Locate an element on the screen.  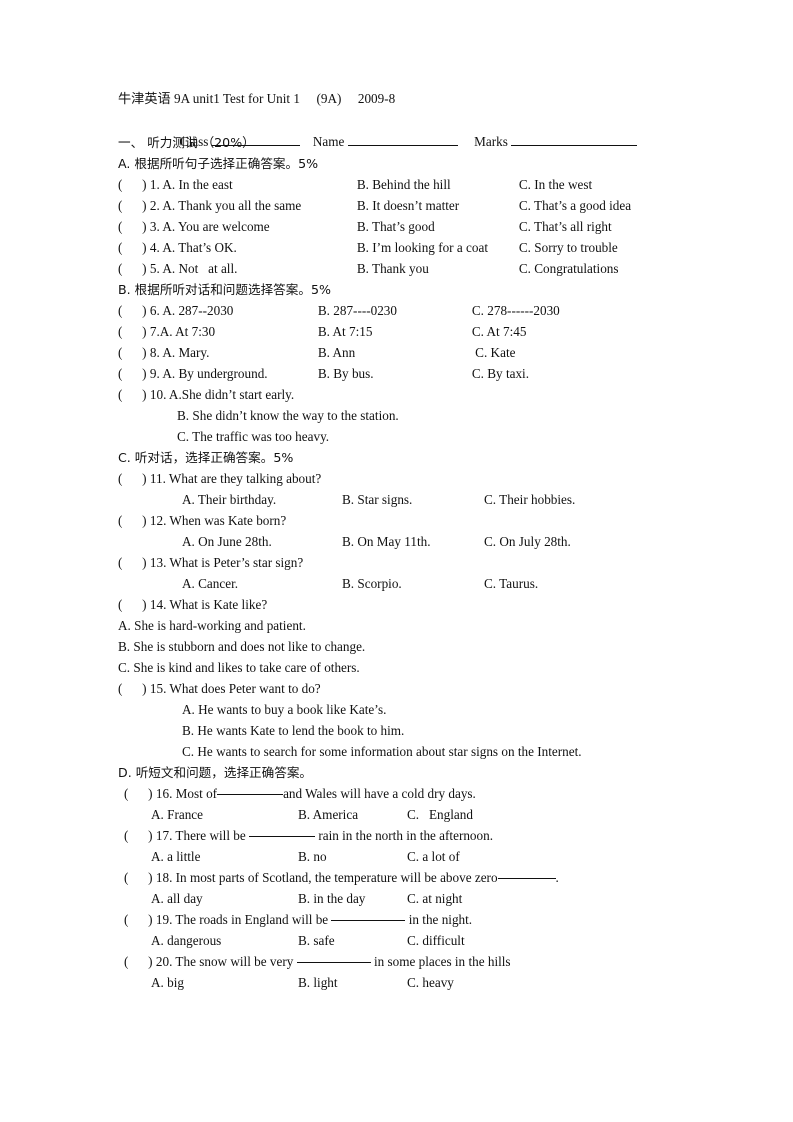
option-a: A. On June 28th. is located at coordinates (262, 541).